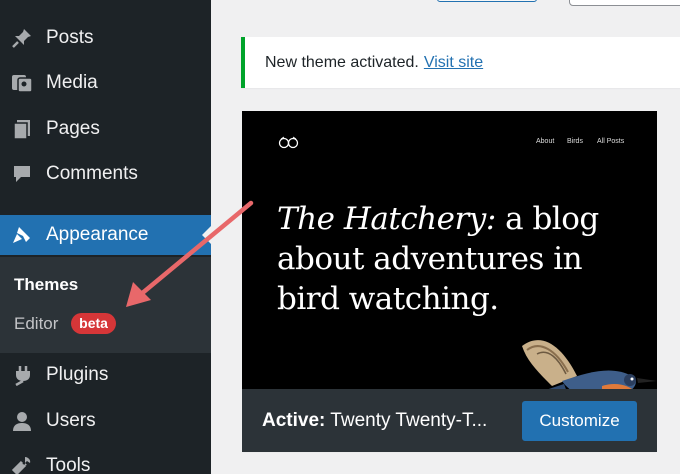 This screenshot has width=680, height=474. Describe the element at coordinates (68, 464) in the screenshot. I see `sidebar-item-label: Tools` at that location.